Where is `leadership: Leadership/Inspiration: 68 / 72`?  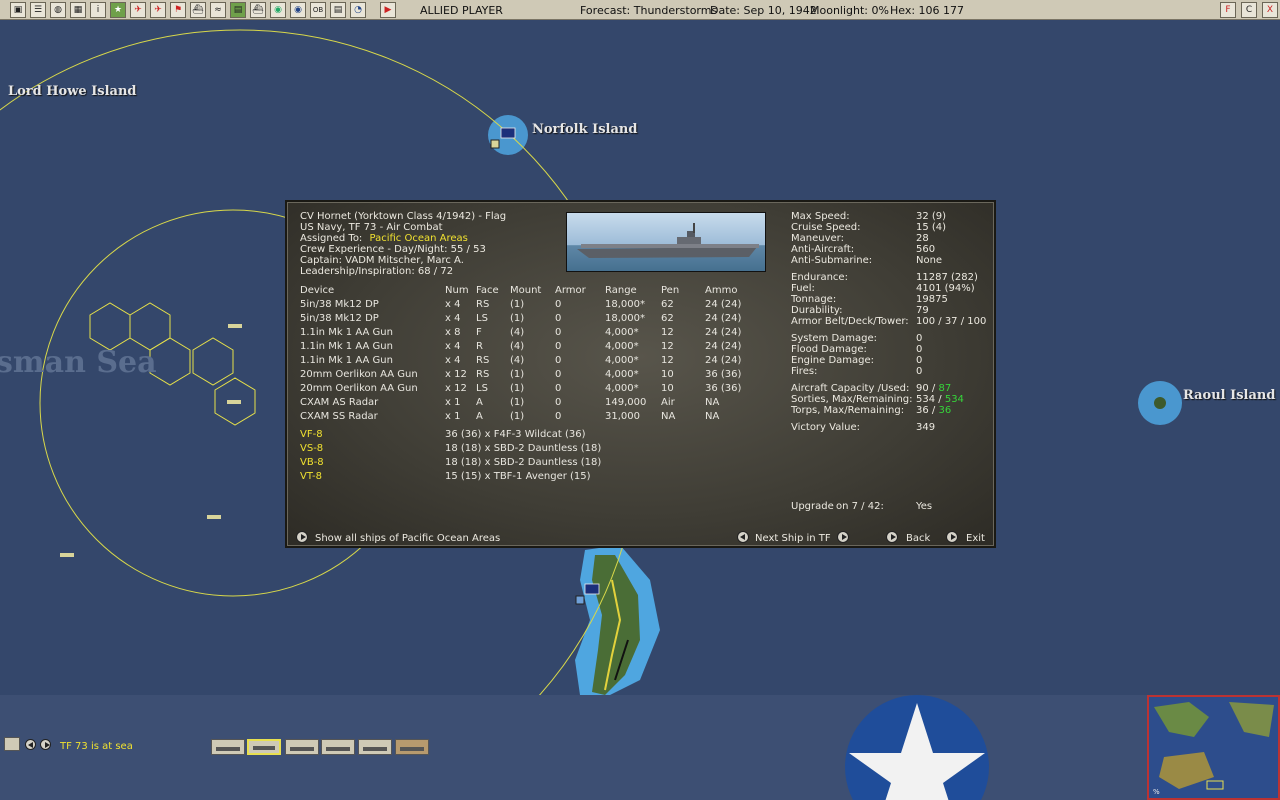
leadership: Leadership/Inspiration: 68 / 72 is located at coordinates (377, 271).